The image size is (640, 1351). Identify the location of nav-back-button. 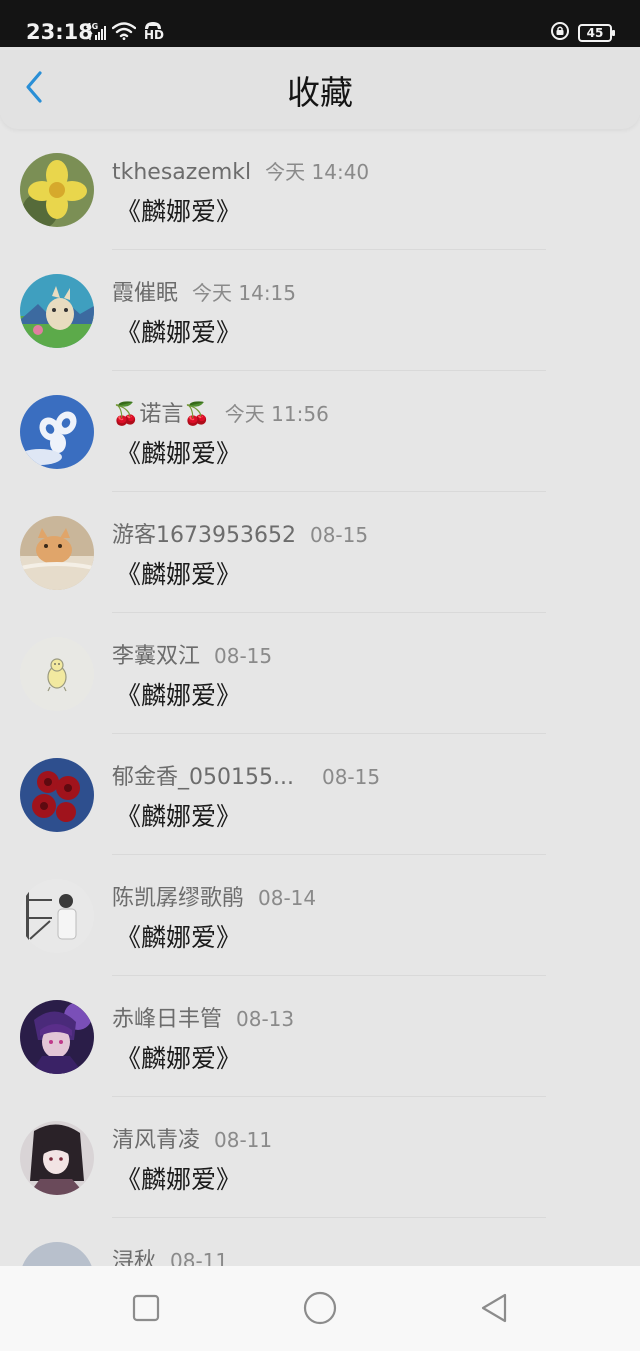
(494, 1310).